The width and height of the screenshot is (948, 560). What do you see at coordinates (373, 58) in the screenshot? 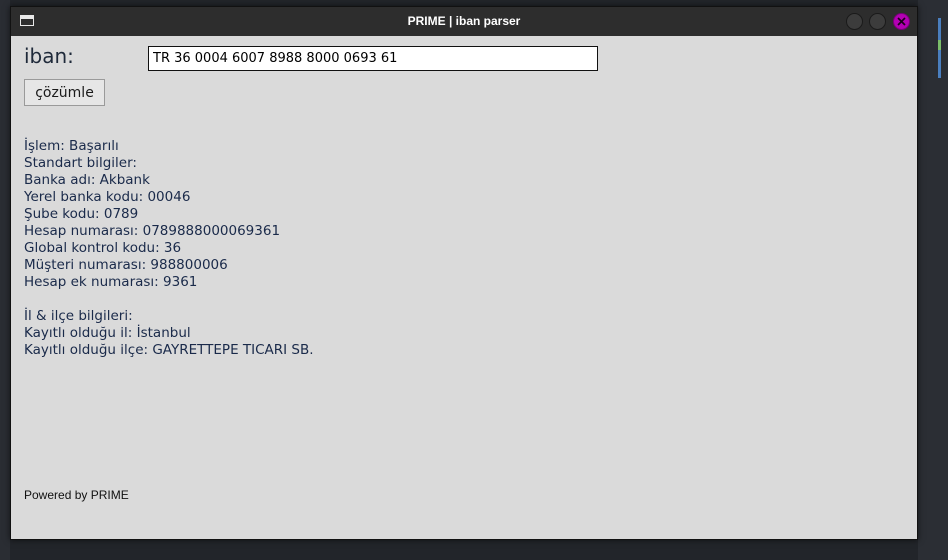
I see `iban-input` at bounding box center [373, 58].